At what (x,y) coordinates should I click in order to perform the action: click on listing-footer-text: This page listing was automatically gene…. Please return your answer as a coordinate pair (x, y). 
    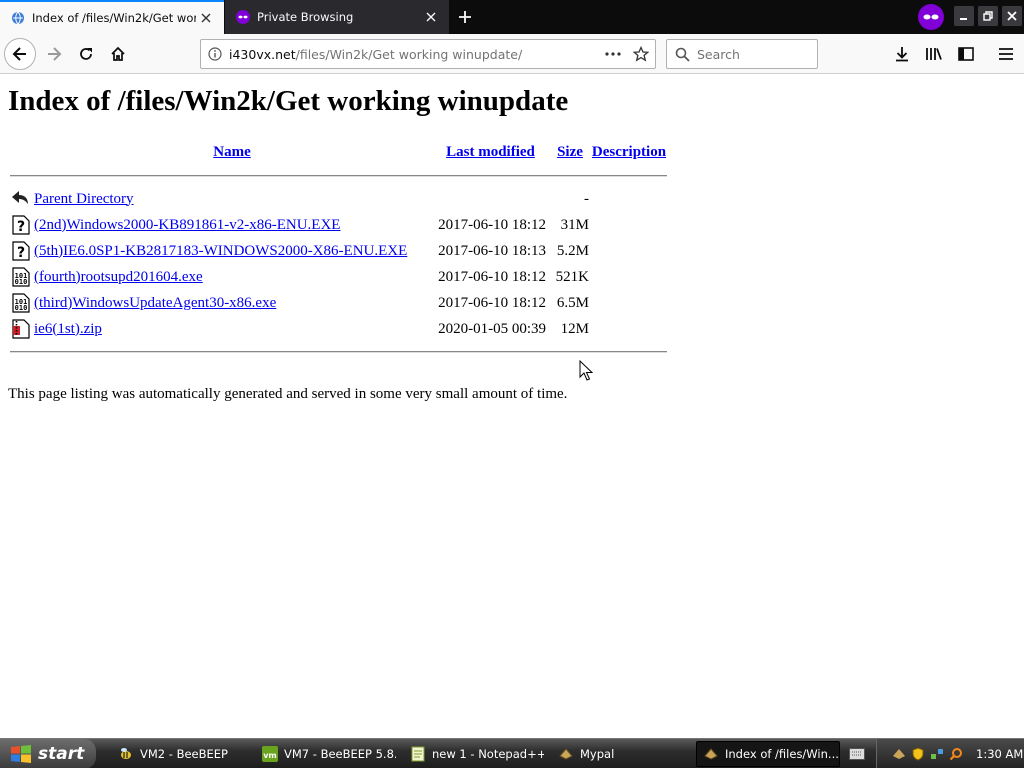
    Looking at the image, I should click on (288, 394).